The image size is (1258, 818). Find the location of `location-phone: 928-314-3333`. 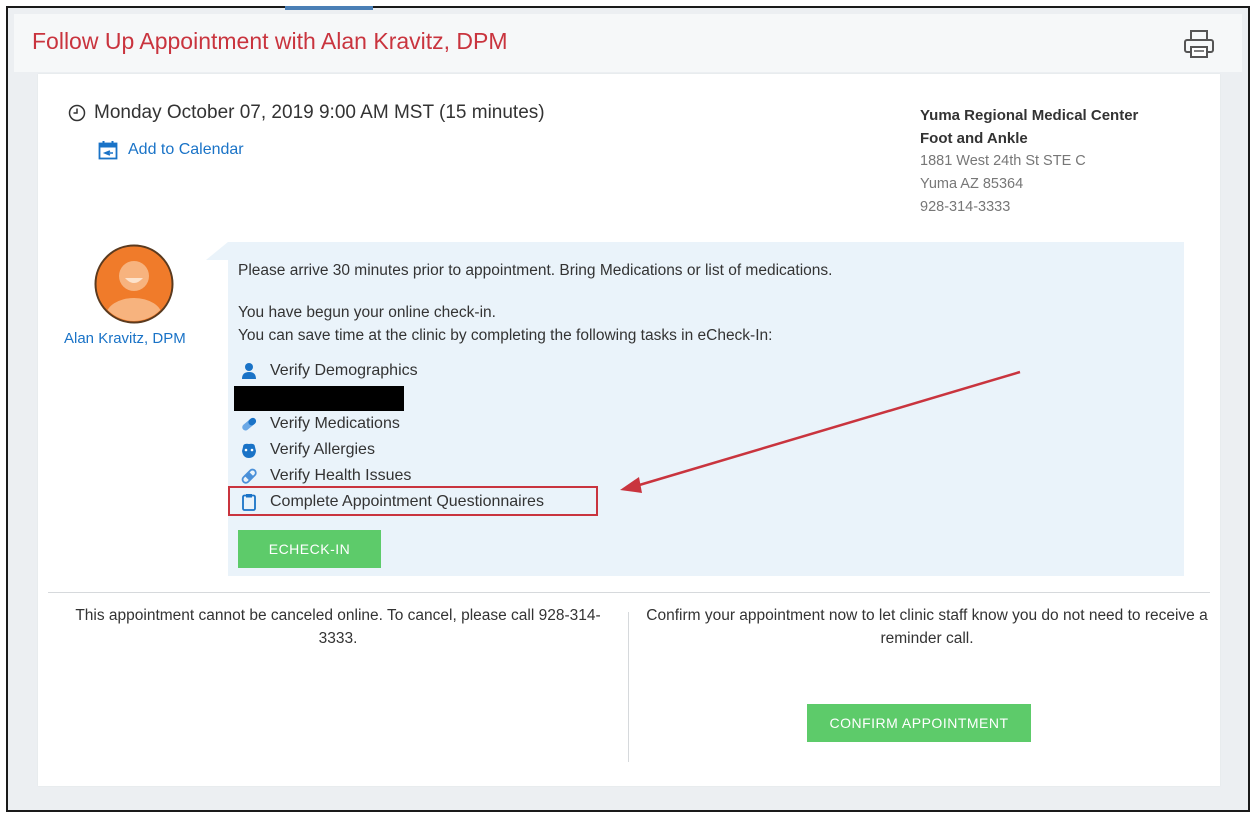

location-phone: 928-314-3333 is located at coordinates (965, 207).